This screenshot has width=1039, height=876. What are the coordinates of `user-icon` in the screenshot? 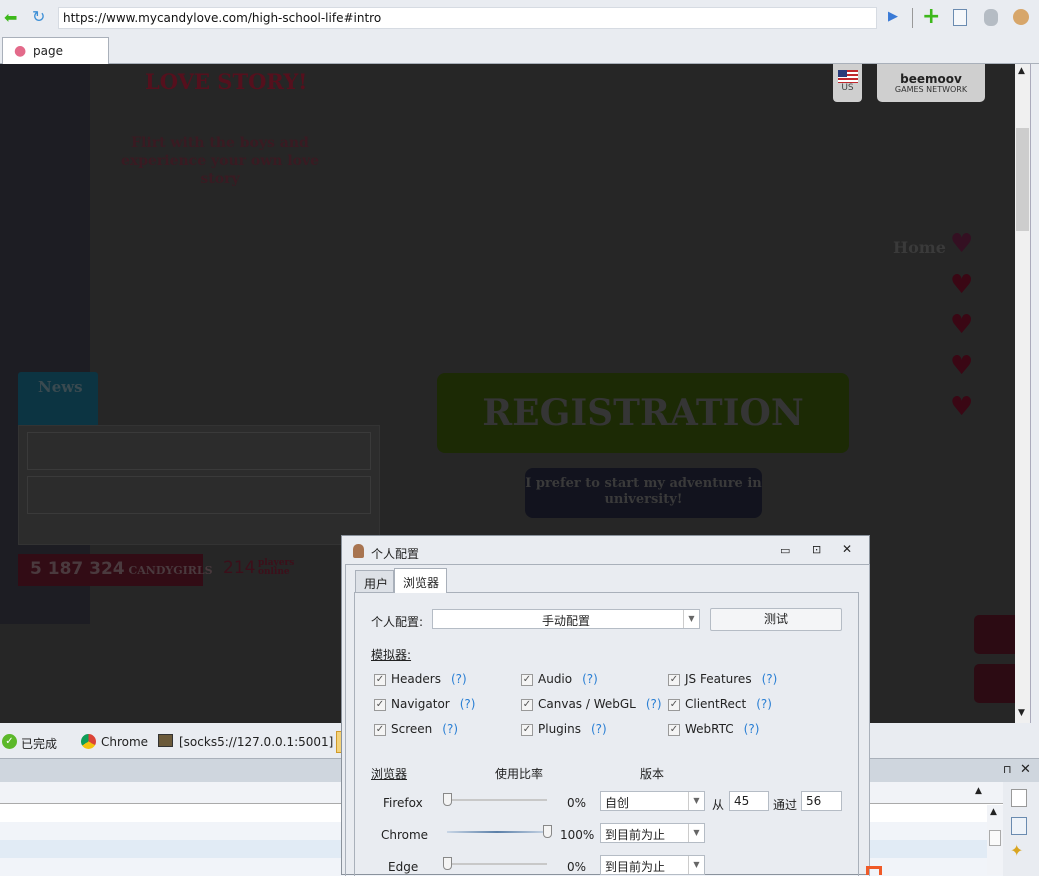 It's located at (358, 551).